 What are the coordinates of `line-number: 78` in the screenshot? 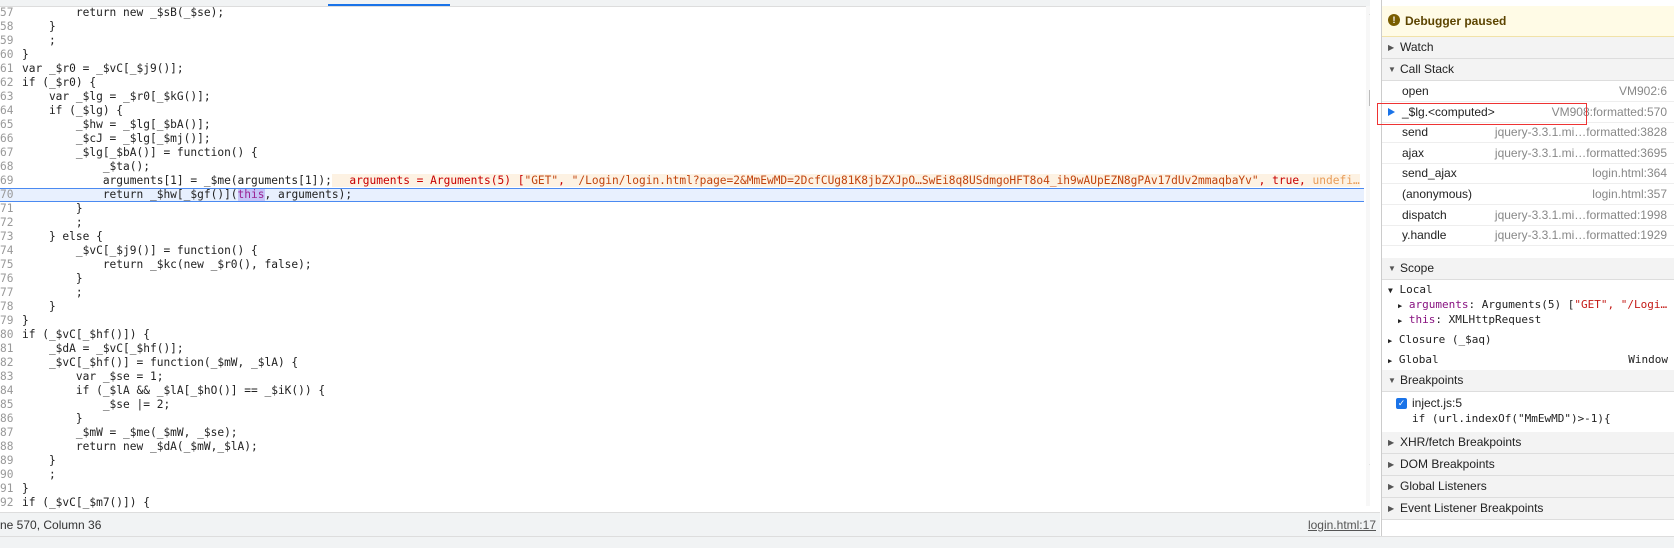 It's located at (7, 307).